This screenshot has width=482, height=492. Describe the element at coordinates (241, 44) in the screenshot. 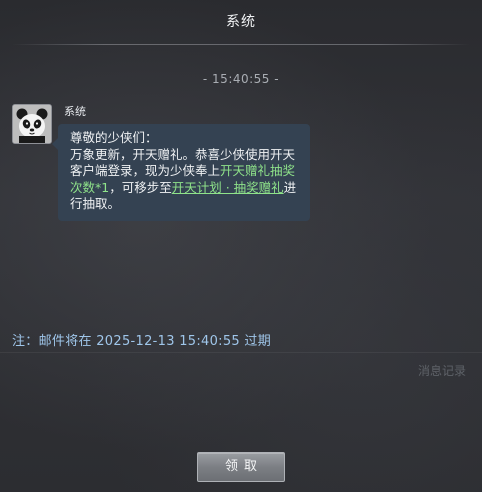

I see `title-divider` at that location.